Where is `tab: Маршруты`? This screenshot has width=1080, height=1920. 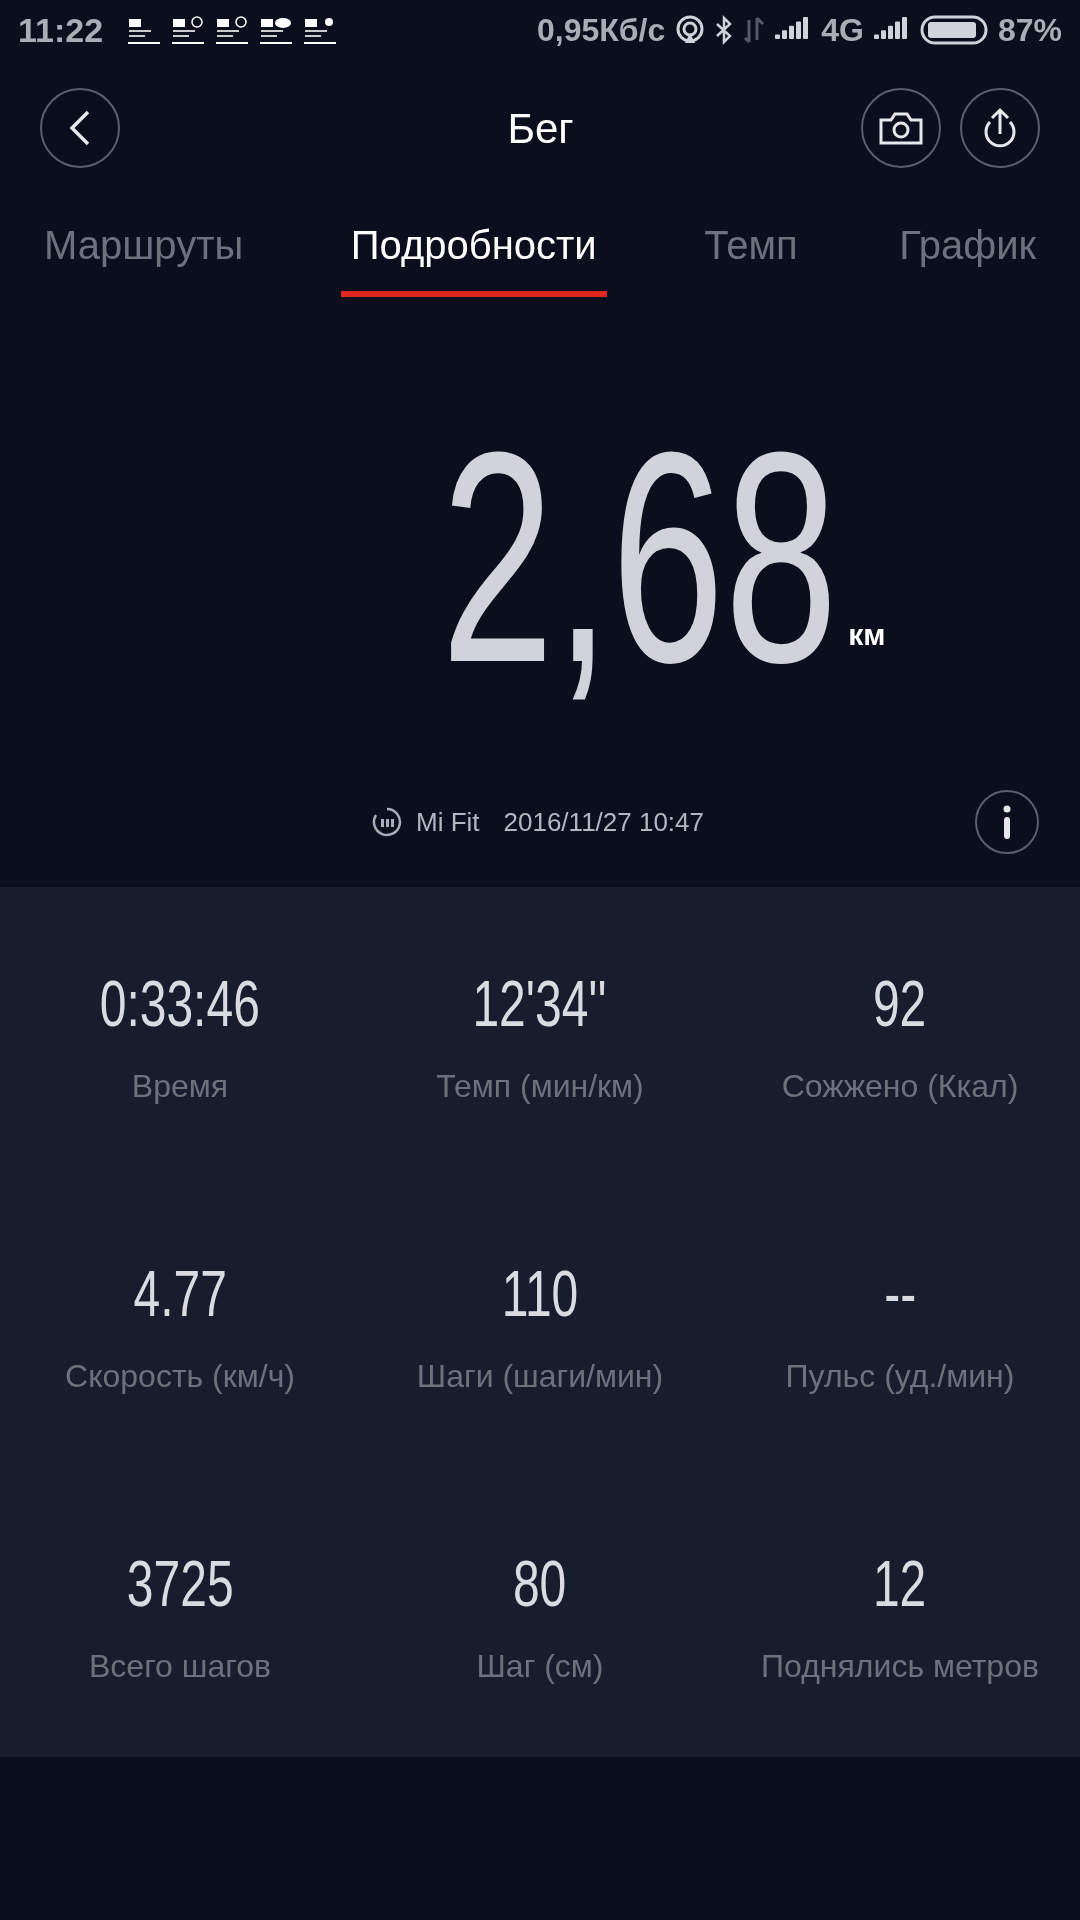
tab: Маршруты is located at coordinates (144, 250).